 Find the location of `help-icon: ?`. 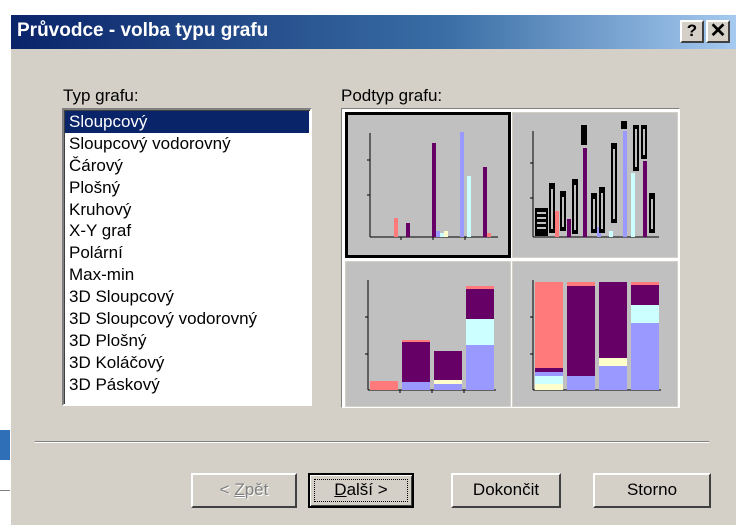

help-icon: ? is located at coordinates (692, 30).